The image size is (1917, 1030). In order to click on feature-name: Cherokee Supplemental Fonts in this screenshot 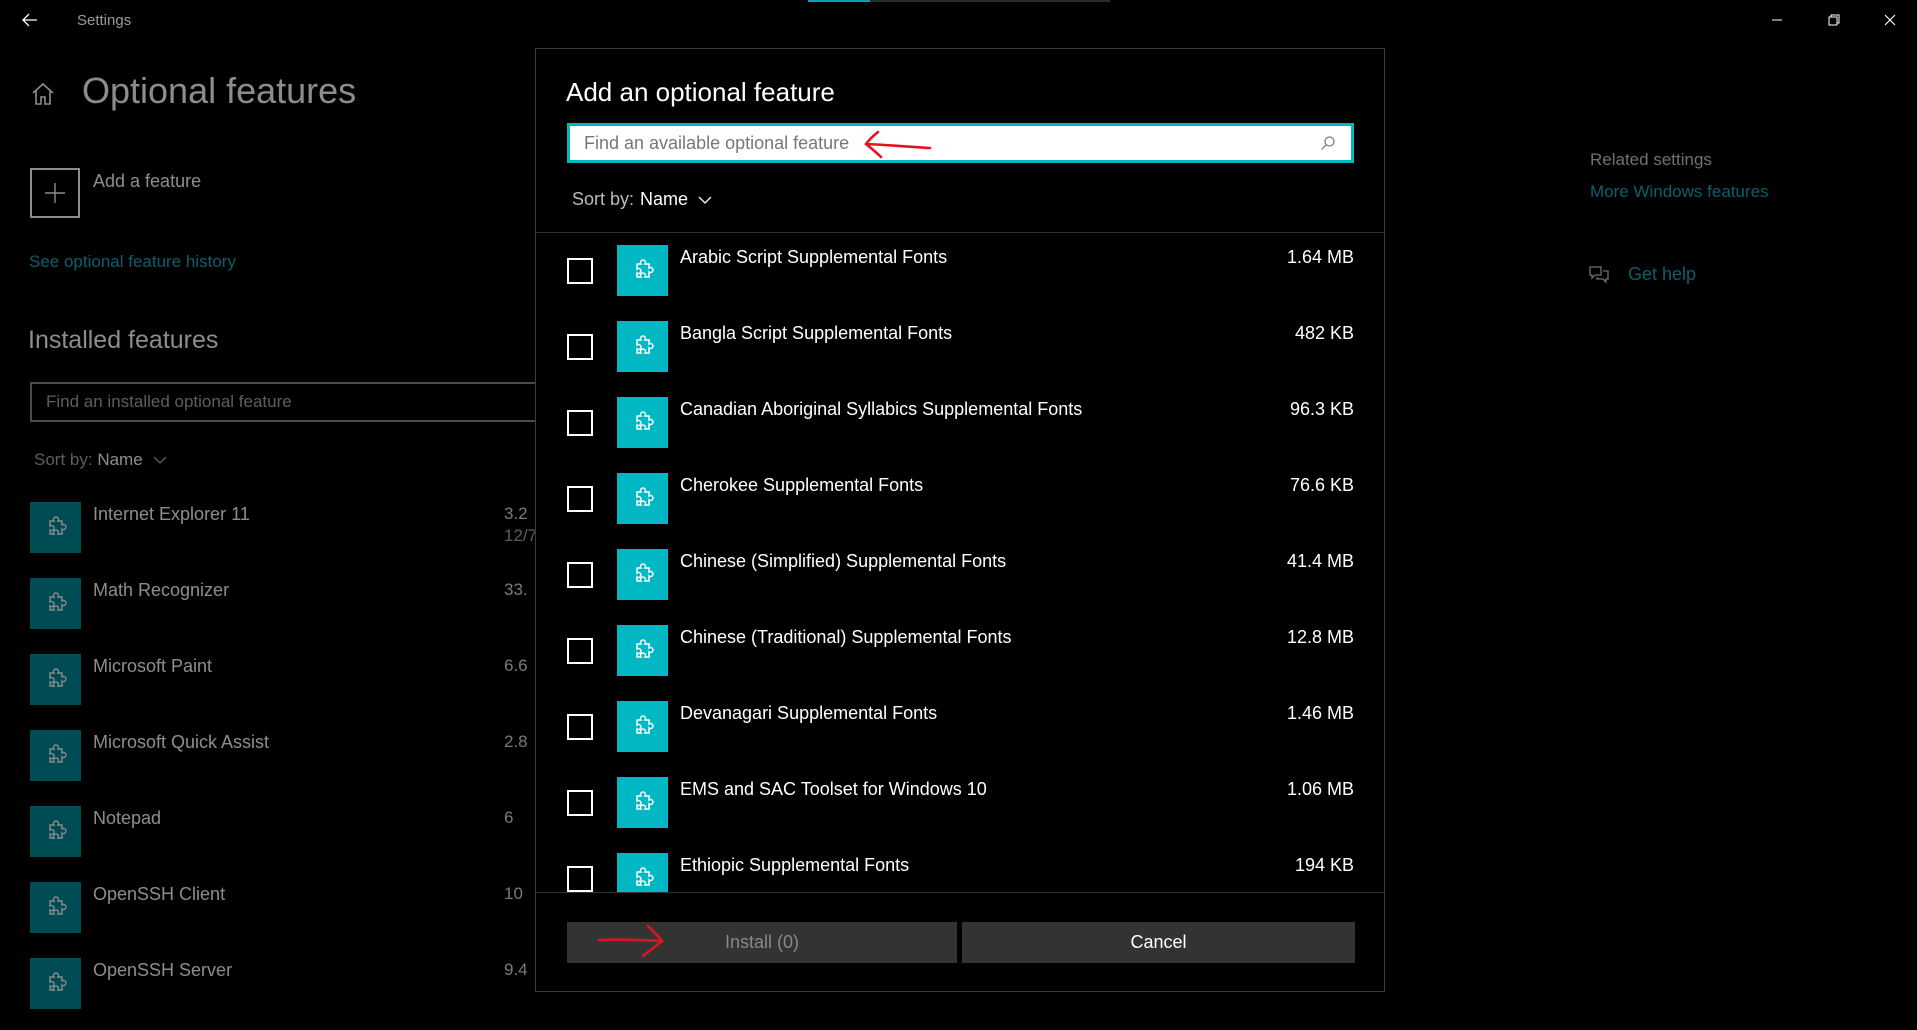, I will do `click(802, 485)`.